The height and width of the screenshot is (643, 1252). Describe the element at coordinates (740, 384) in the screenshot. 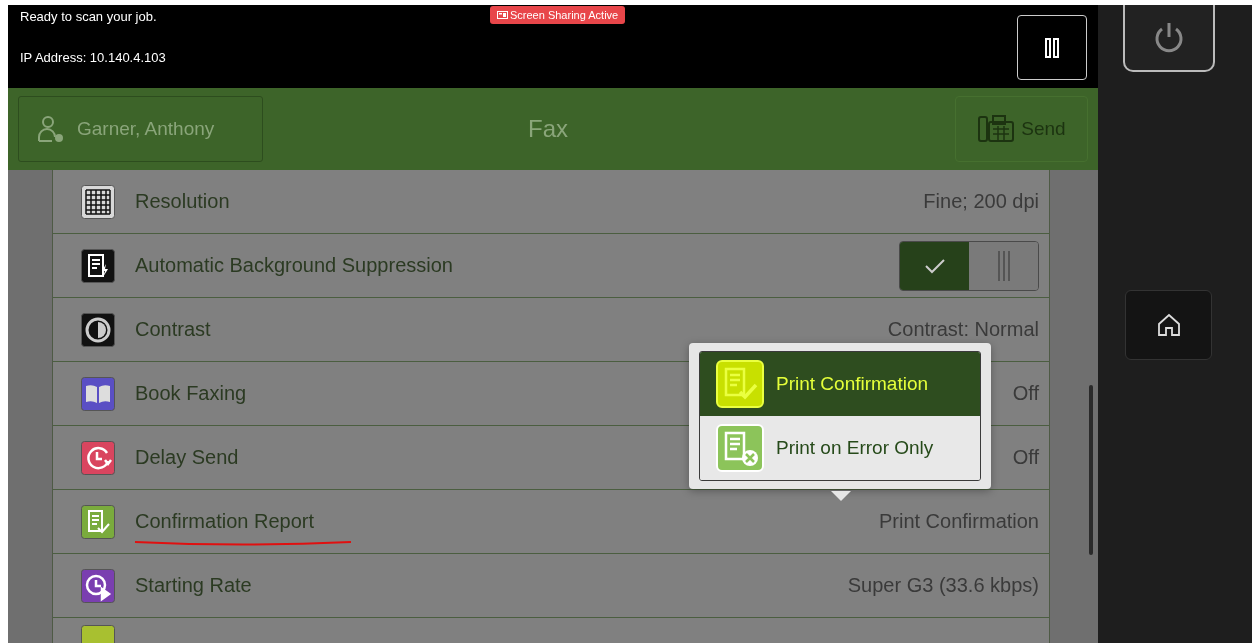

I see `report-check-icon` at that location.